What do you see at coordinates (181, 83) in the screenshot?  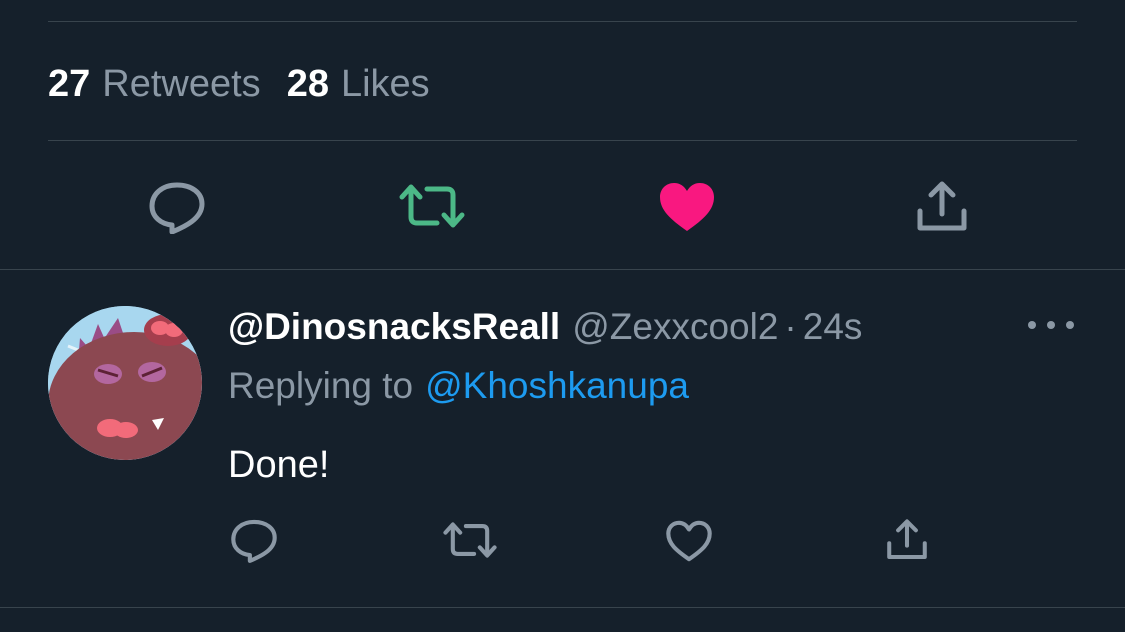 I see `retweets-label: Retweets` at bounding box center [181, 83].